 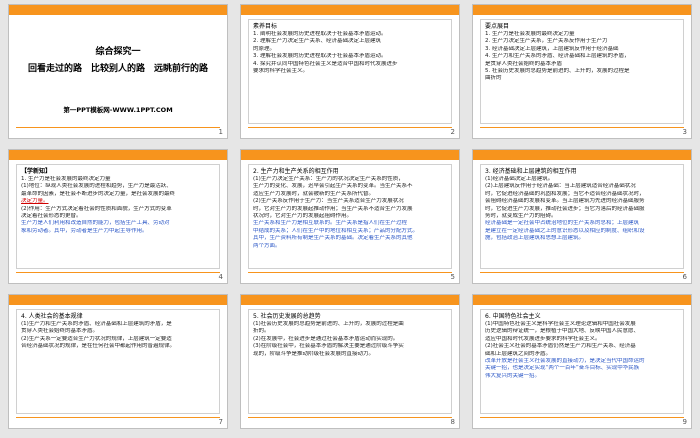 What do you see at coordinates (98, 346) in the screenshot?
I see `text-line: 合经济基础状况的规律，是在任何社会中都起作用的普遍规律。` at bounding box center [98, 346].